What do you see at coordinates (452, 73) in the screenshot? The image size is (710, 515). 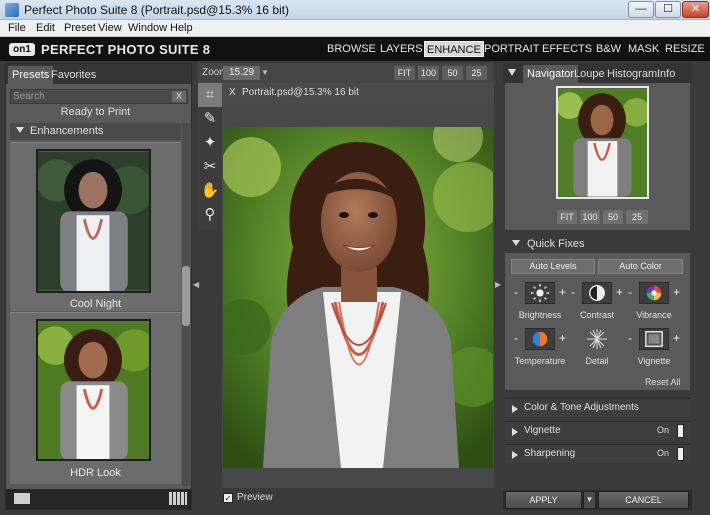 I see `zoom-50-button: 50` at bounding box center [452, 73].